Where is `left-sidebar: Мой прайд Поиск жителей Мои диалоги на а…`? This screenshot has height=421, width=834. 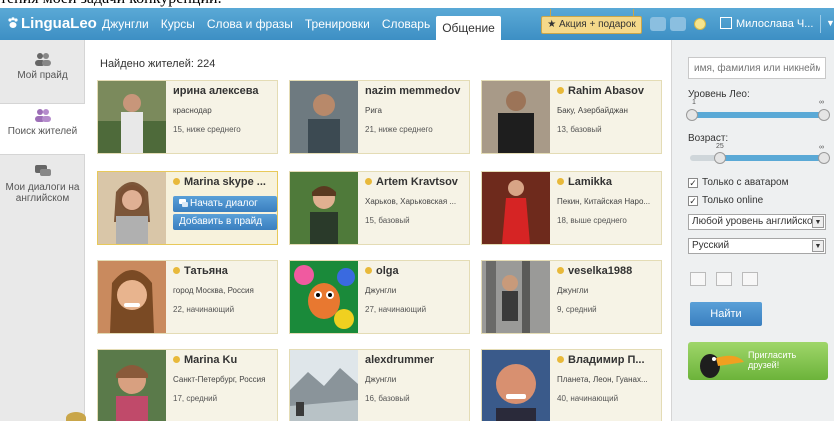 left-sidebar: Мой прайд Поиск жителей Мои диалоги на а… is located at coordinates (42, 230).